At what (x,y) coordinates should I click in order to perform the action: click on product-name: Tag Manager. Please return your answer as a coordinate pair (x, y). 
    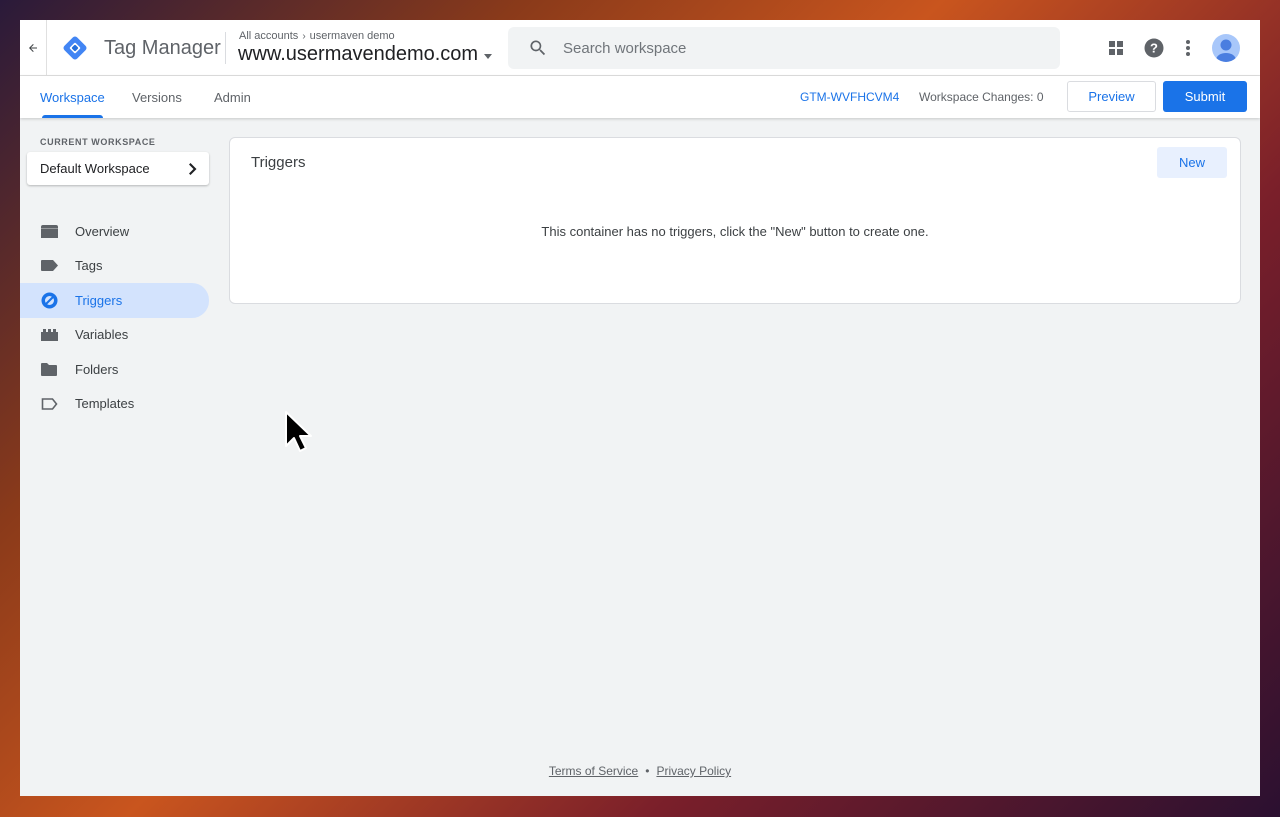
    Looking at the image, I should click on (162, 48).